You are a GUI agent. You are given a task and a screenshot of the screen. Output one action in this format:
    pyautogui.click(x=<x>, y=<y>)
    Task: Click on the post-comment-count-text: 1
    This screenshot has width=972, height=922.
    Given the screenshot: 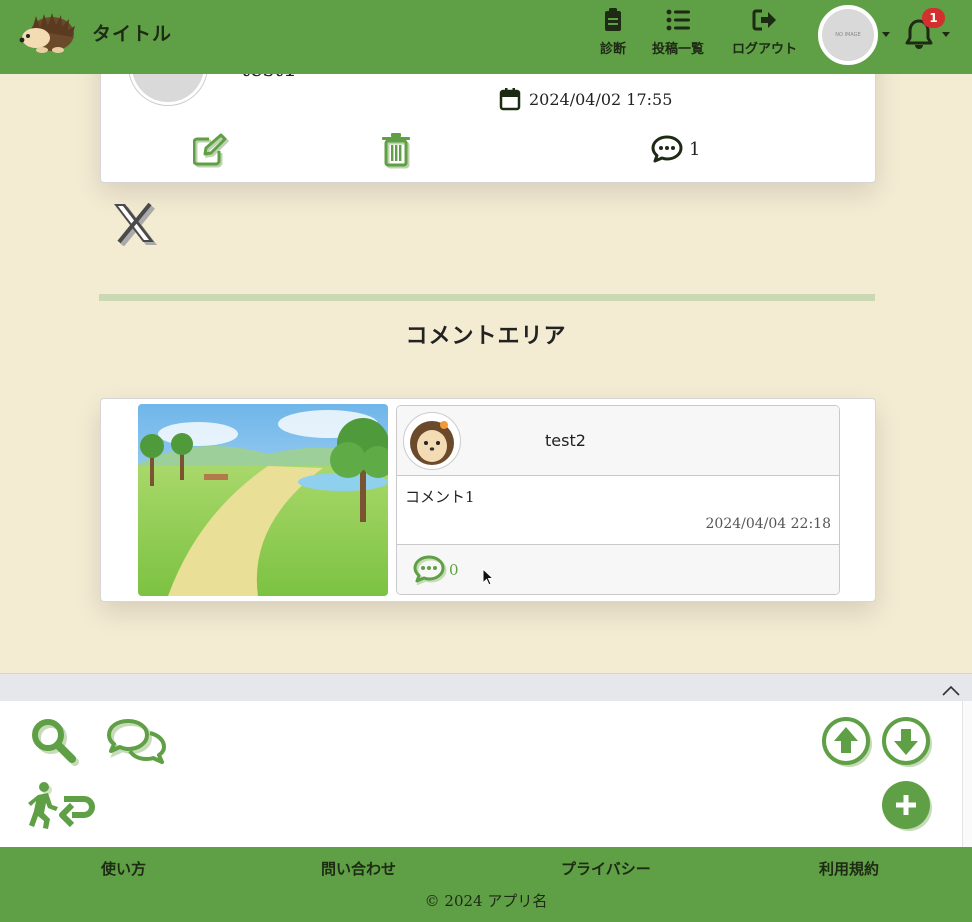 What is the action you would take?
    pyautogui.click(x=695, y=149)
    